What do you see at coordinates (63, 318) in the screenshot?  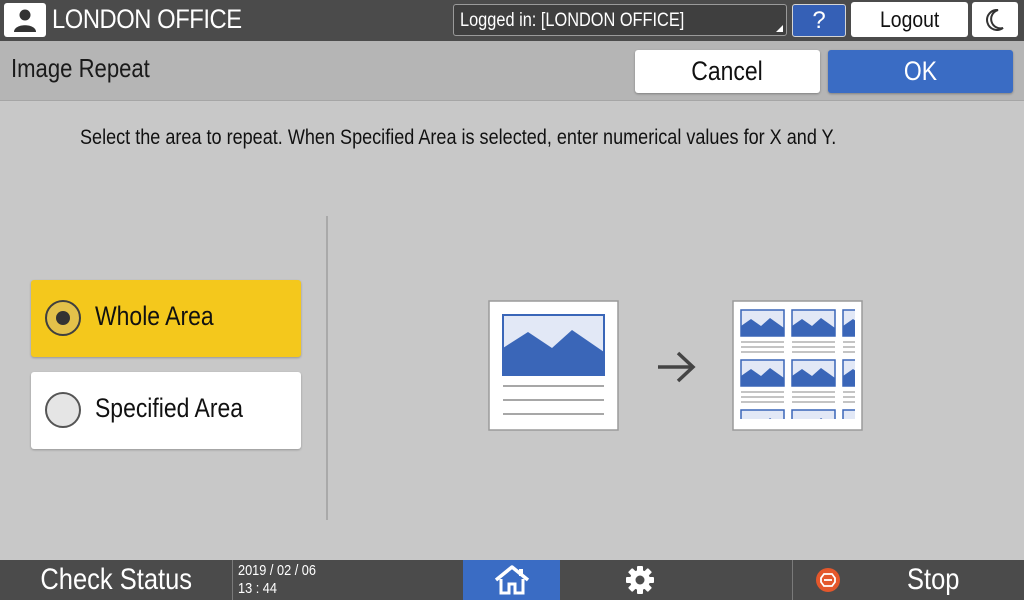 I see `radio-selected-icon` at bounding box center [63, 318].